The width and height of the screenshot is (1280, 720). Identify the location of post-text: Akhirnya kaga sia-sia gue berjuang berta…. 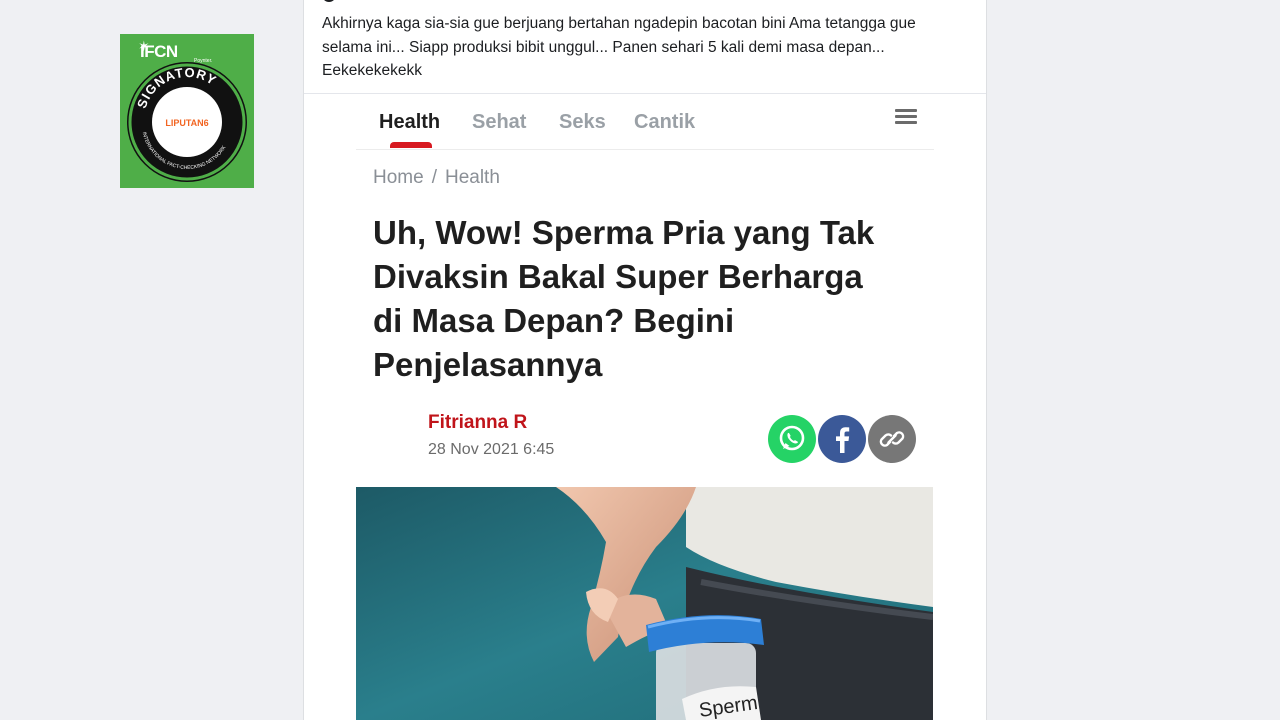
(619, 47).